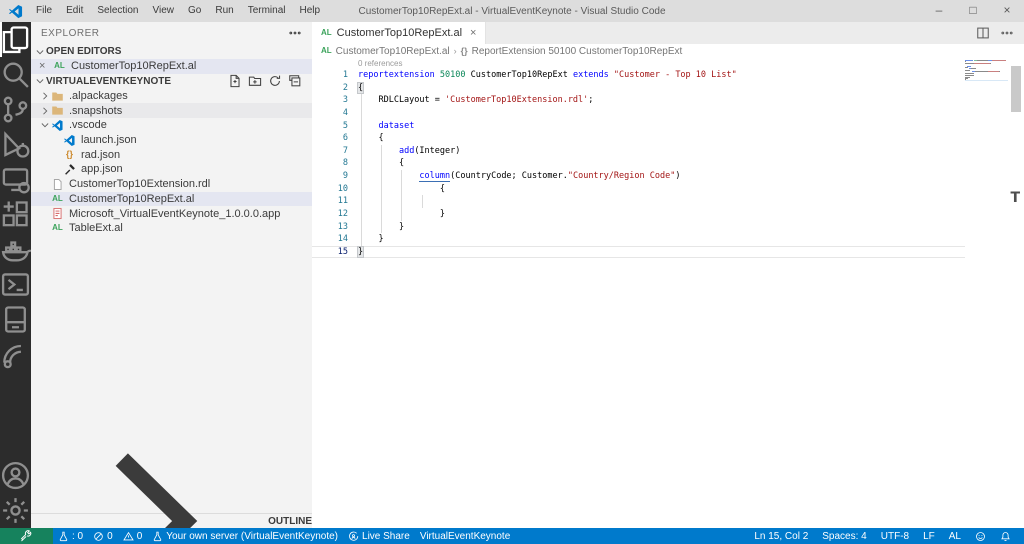 The width and height of the screenshot is (1024, 544). What do you see at coordinates (1016, 293) in the screenshot?
I see `scrollbar` at bounding box center [1016, 293].